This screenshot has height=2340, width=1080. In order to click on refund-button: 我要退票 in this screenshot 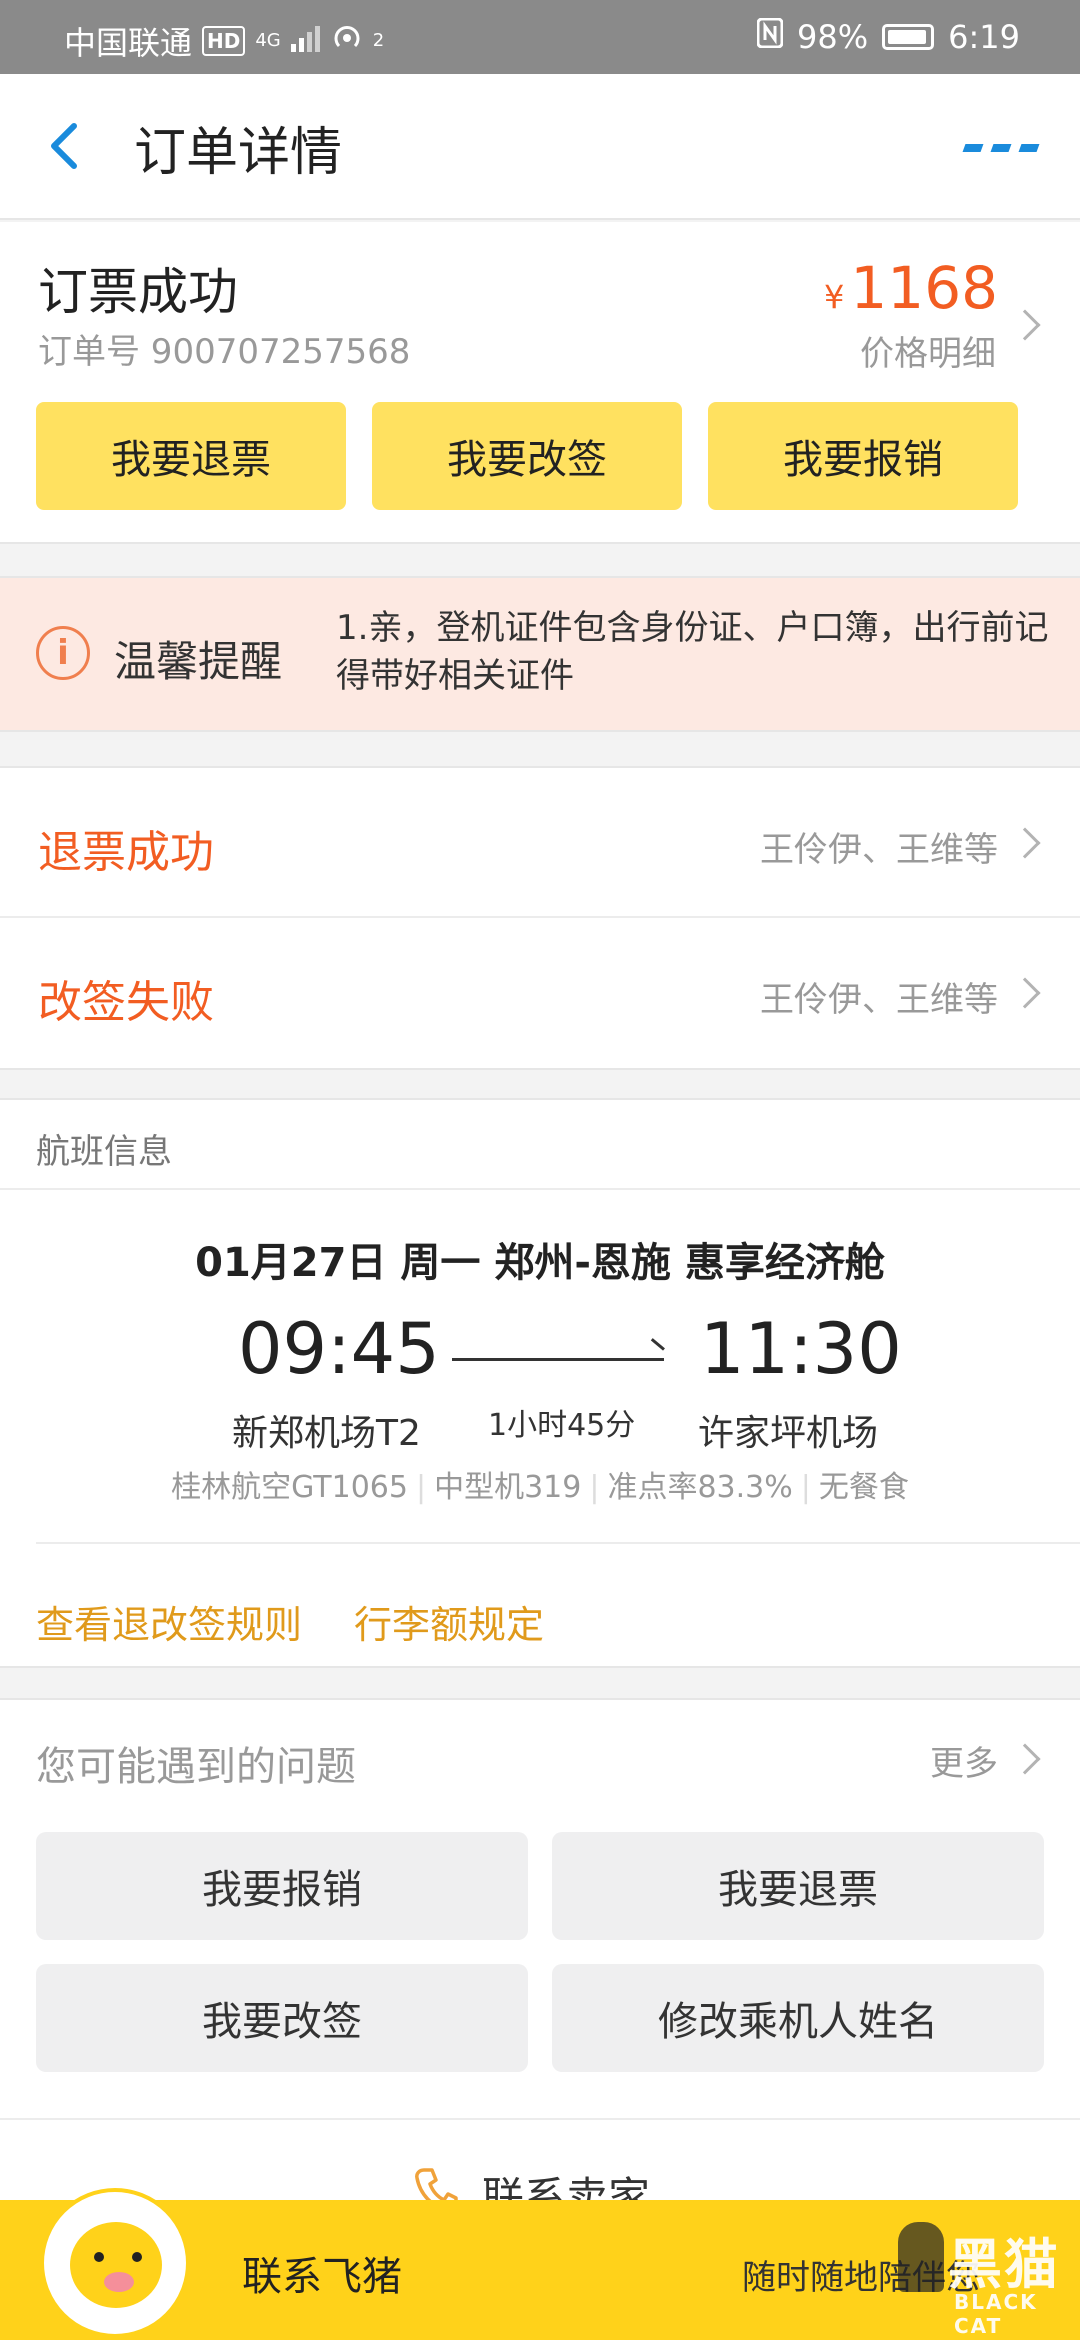, I will do `click(191, 456)`.